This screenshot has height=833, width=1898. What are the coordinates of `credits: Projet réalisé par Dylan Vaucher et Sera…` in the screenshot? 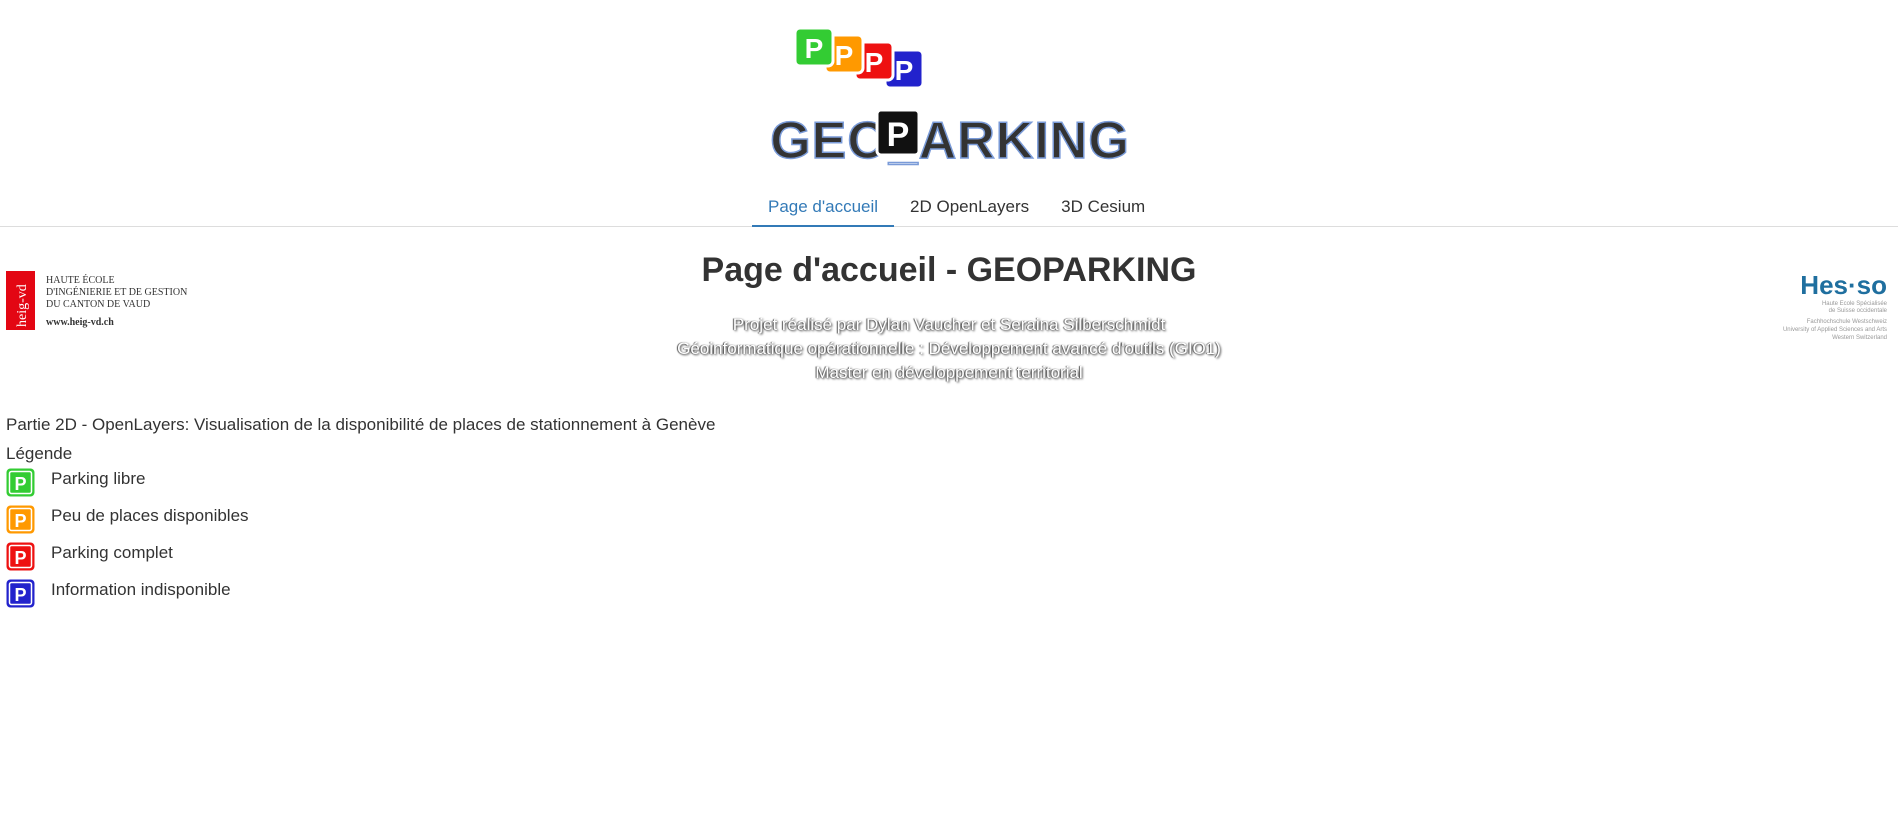 It's located at (949, 349).